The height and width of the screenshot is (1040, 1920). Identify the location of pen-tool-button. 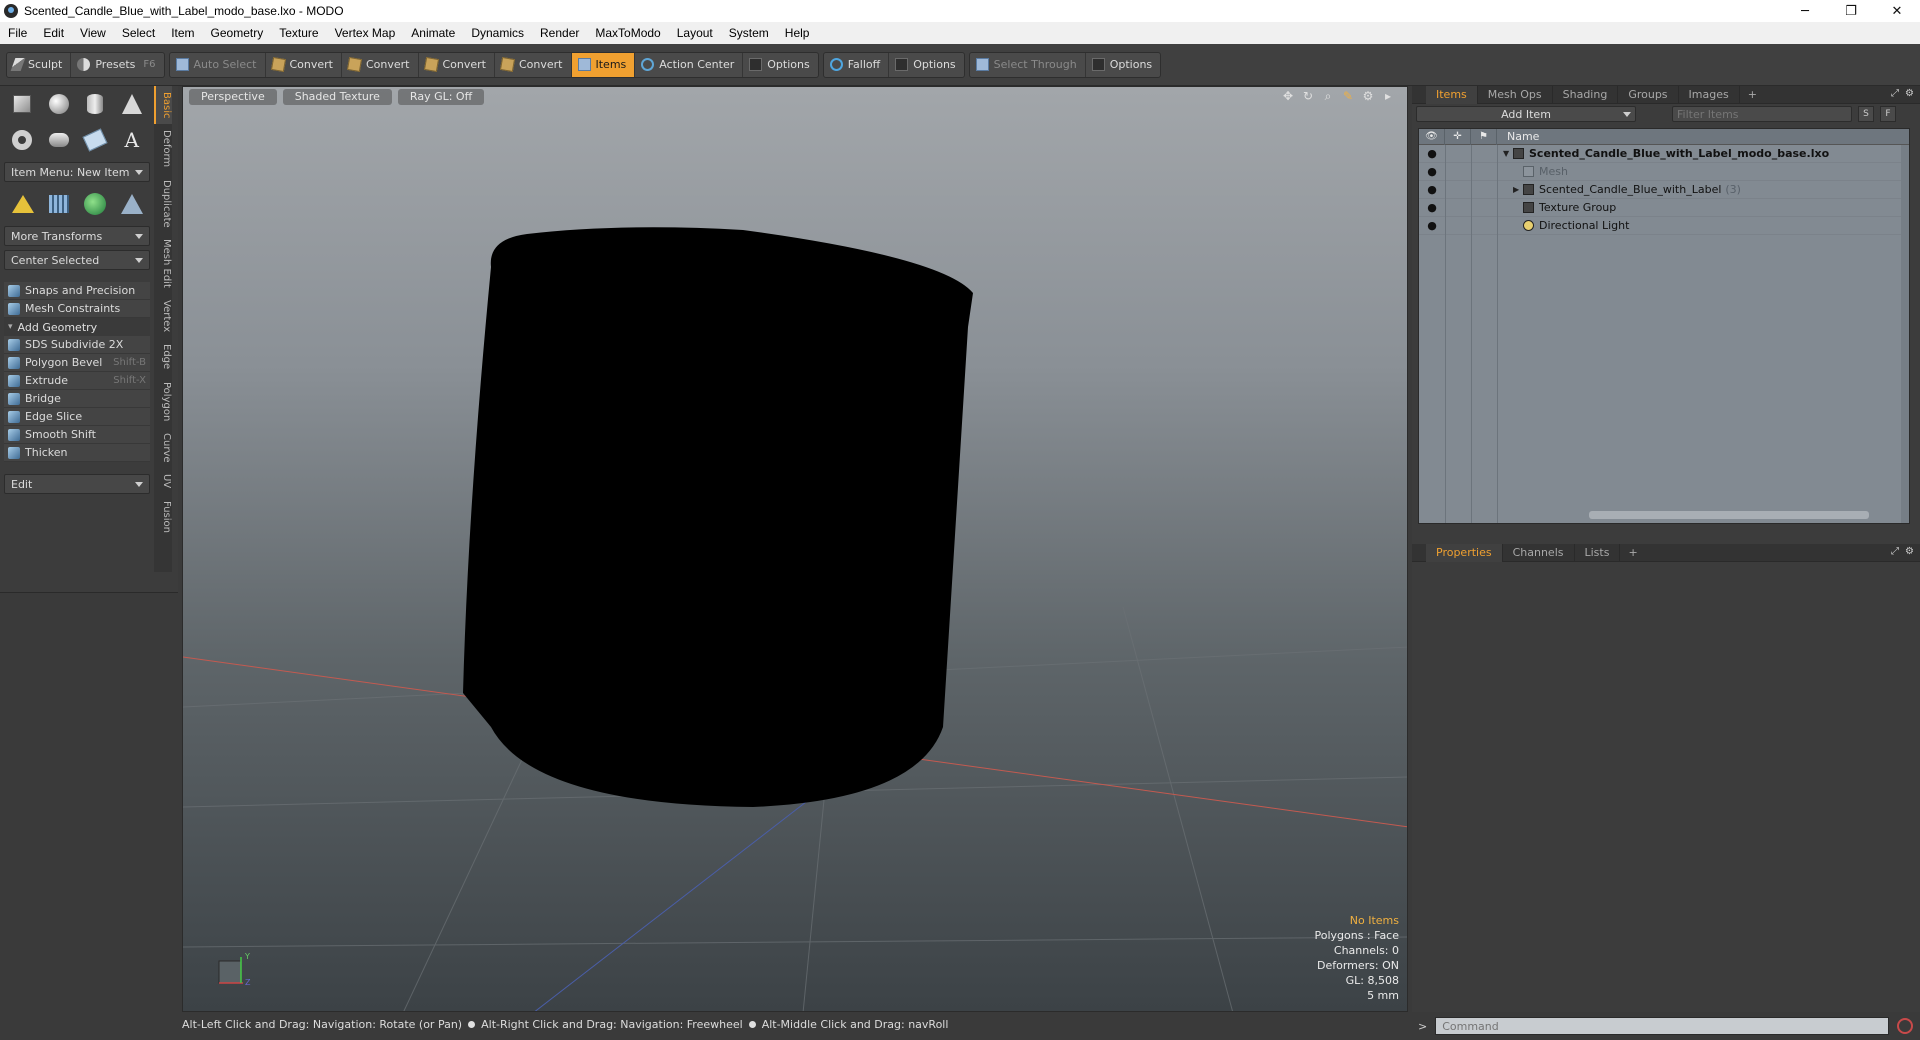
(95, 140).